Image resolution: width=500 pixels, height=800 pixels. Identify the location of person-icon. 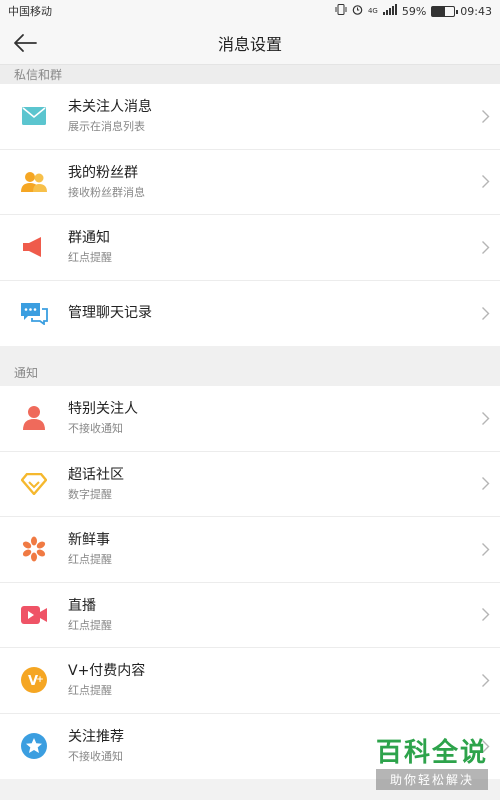
(34, 418).